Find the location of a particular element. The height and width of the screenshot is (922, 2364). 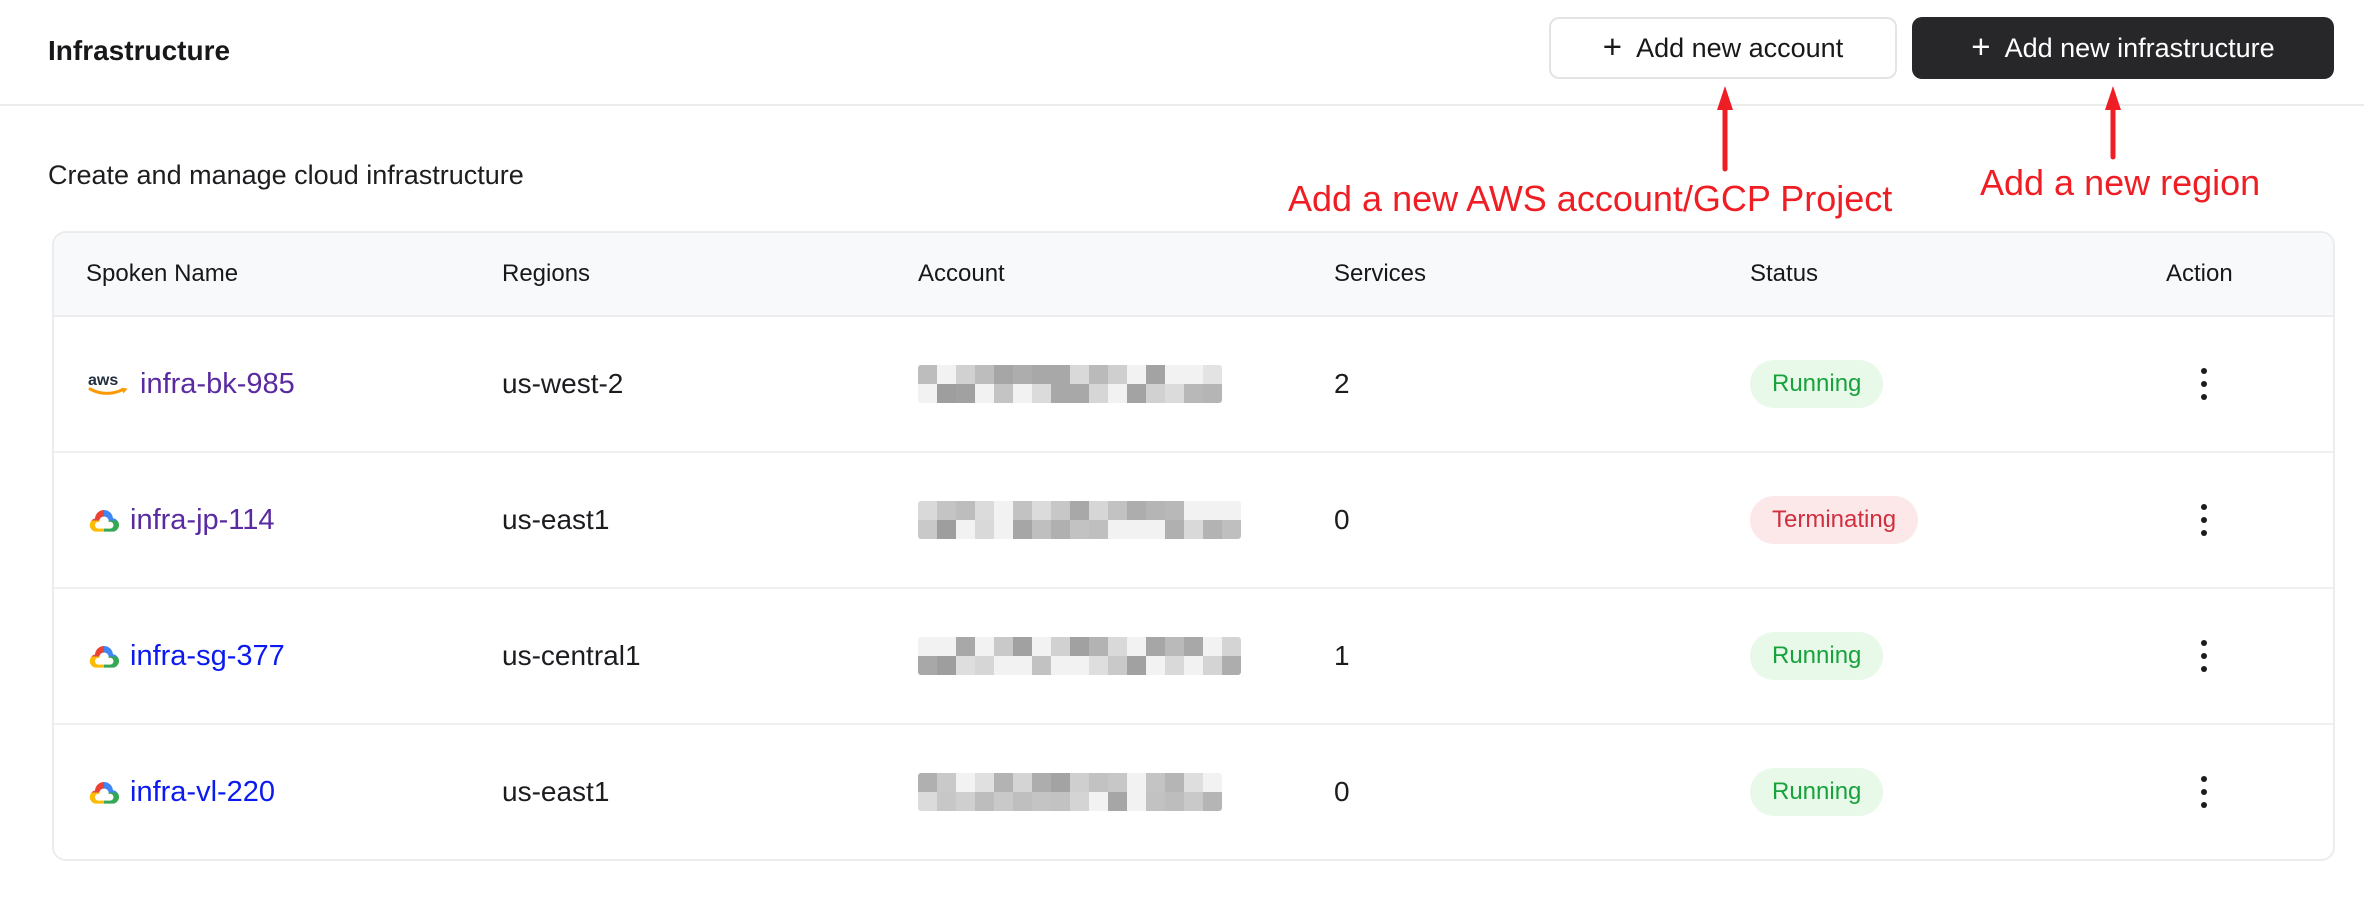

column-header-status: Status is located at coordinates (1784, 273).